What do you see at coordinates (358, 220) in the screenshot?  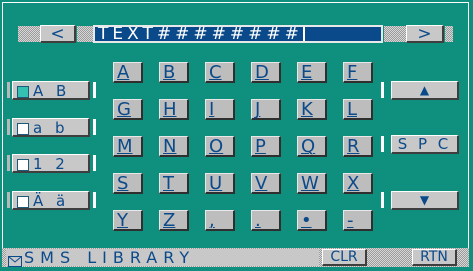 I see `char-key: -` at bounding box center [358, 220].